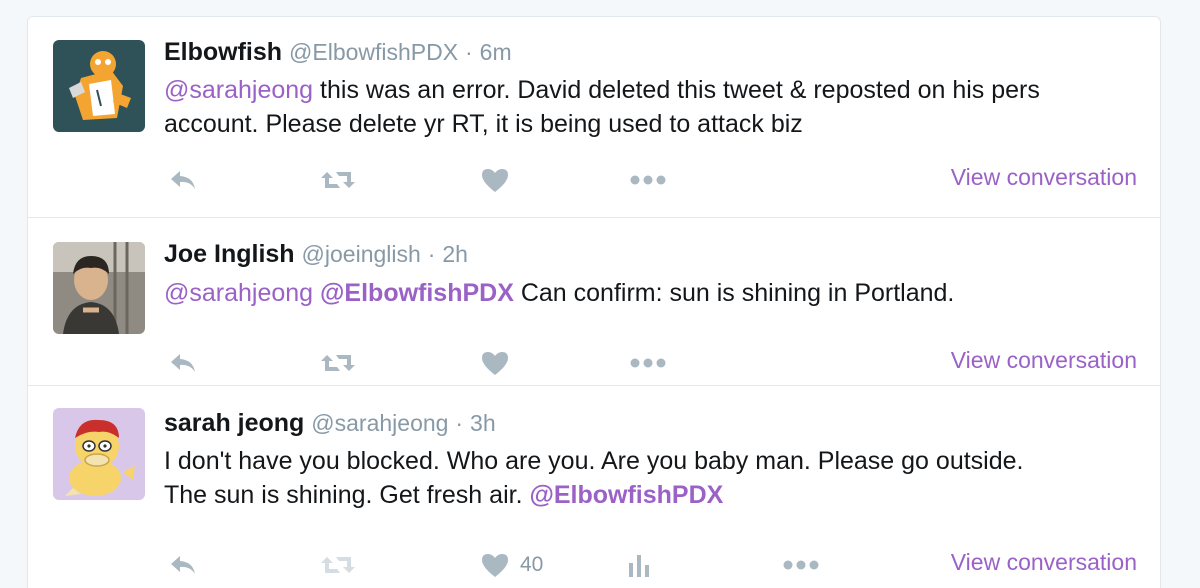 The width and height of the screenshot is (1200, 588). Describe the element at coordinates (223, 52) in the screenshot. I see `display-name: Elbowfish` at that location.